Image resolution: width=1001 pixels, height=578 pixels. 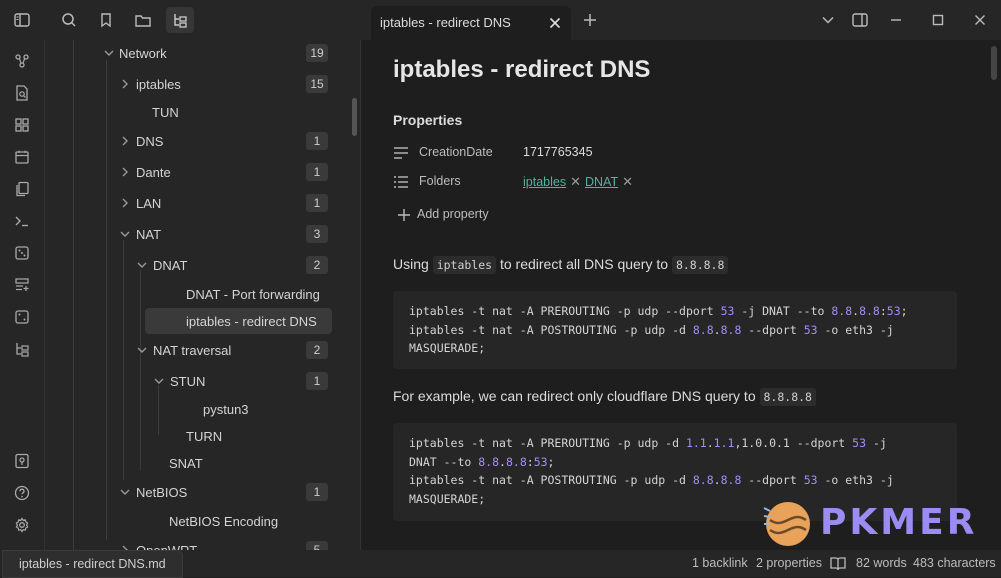 I want to click on tree-folder: Dante 1, so click(x=189, y=172).